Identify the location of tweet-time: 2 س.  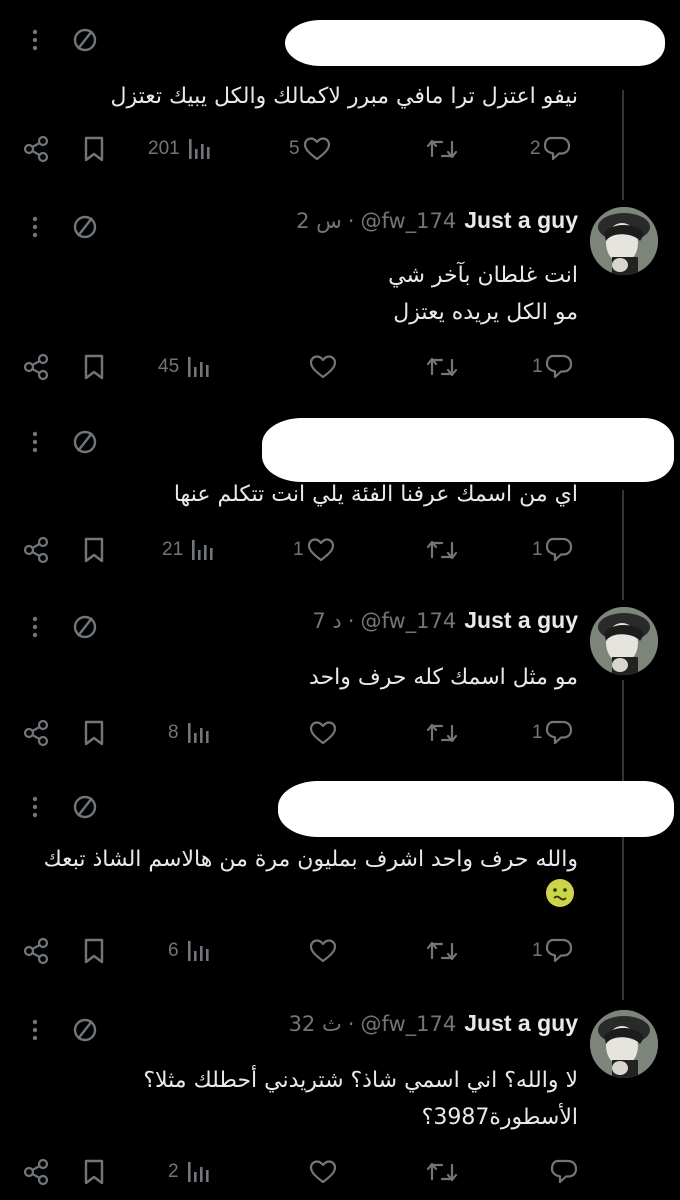
(319, 221).